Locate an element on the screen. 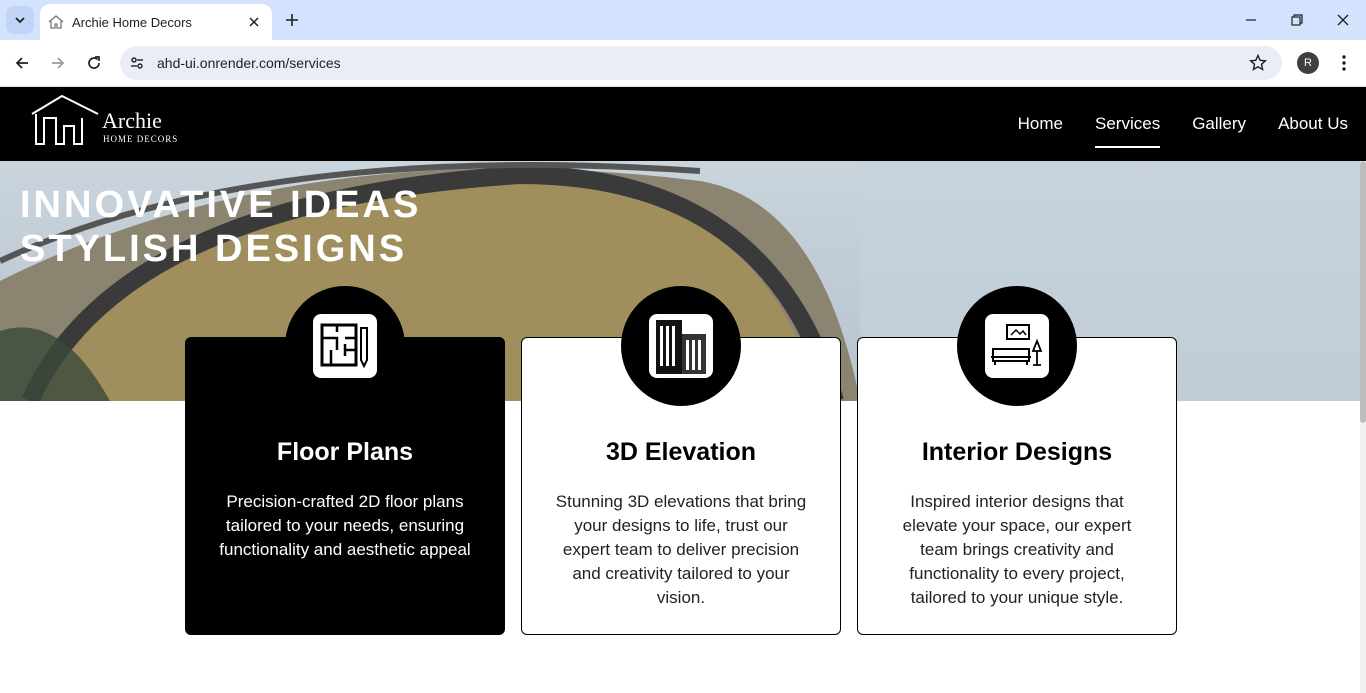  browser-tab-bar: Archie Home Decors is located at coordinates (683, 20).